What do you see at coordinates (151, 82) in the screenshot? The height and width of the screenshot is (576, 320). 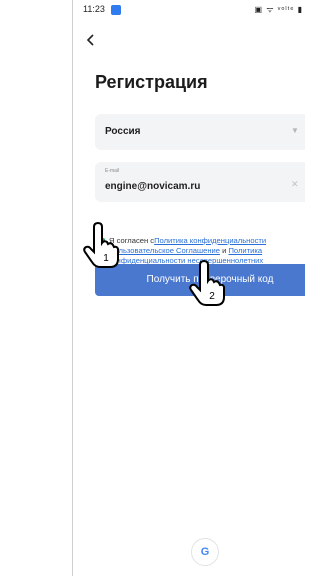 I see `page-title: Регистрация` at bounding box center [151, 82].